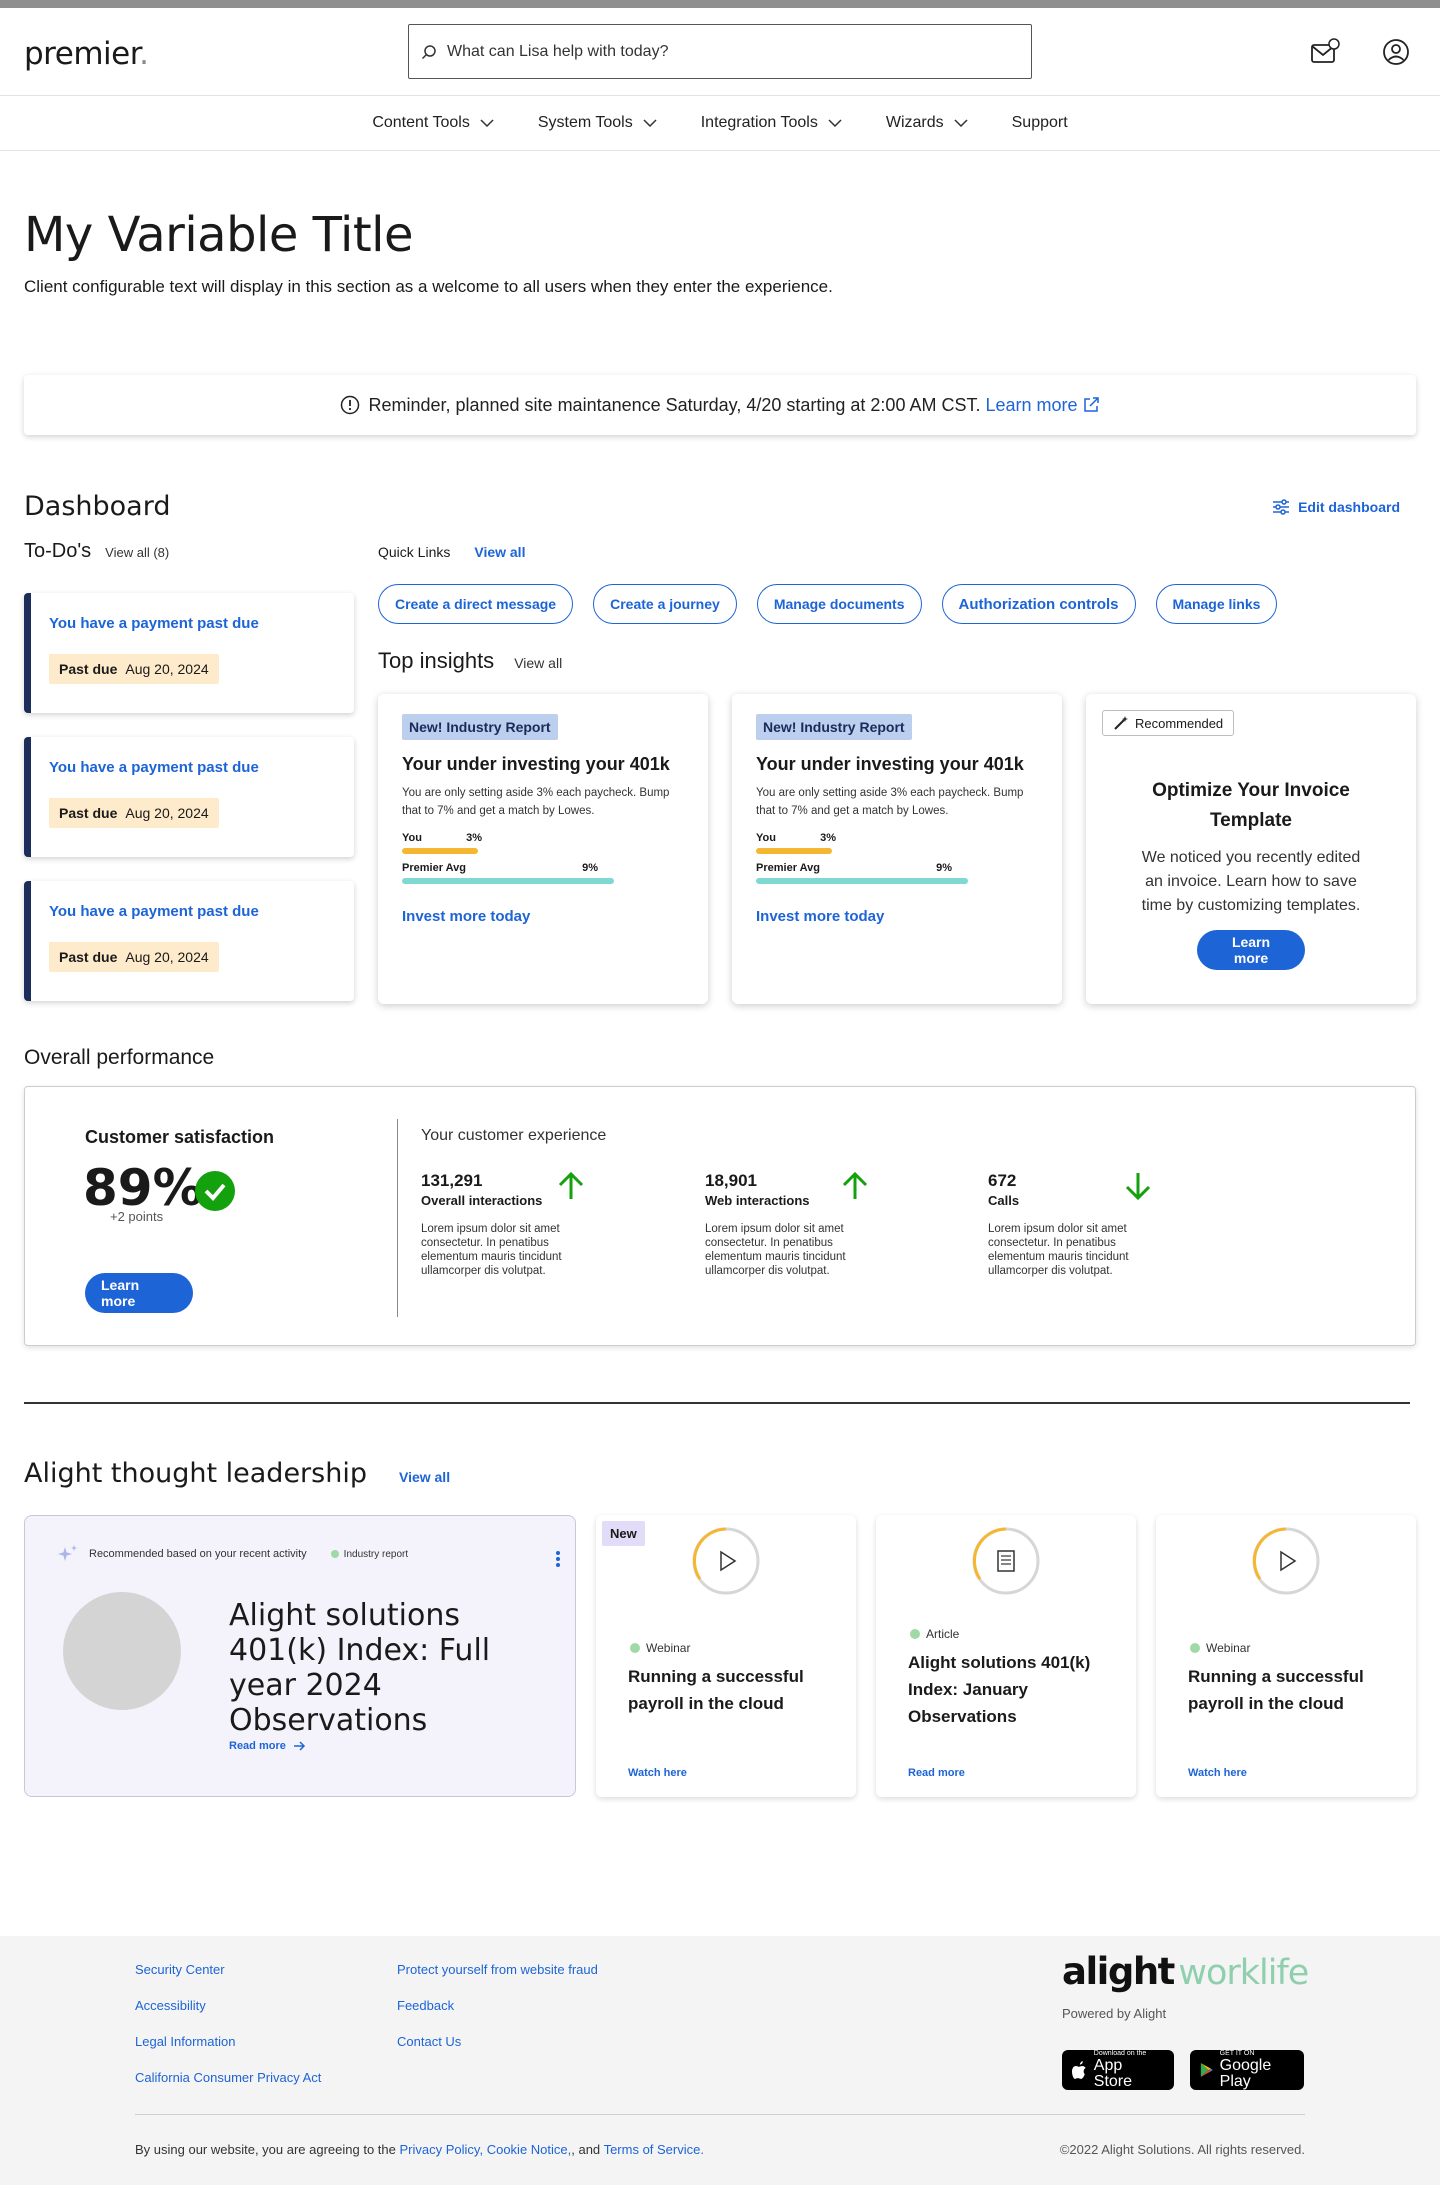 This screenshot has height=2185, width=1440. Describe the element at coordinates (586, 2149) in the screenshot. I see `agreement-and: , and` at that location.